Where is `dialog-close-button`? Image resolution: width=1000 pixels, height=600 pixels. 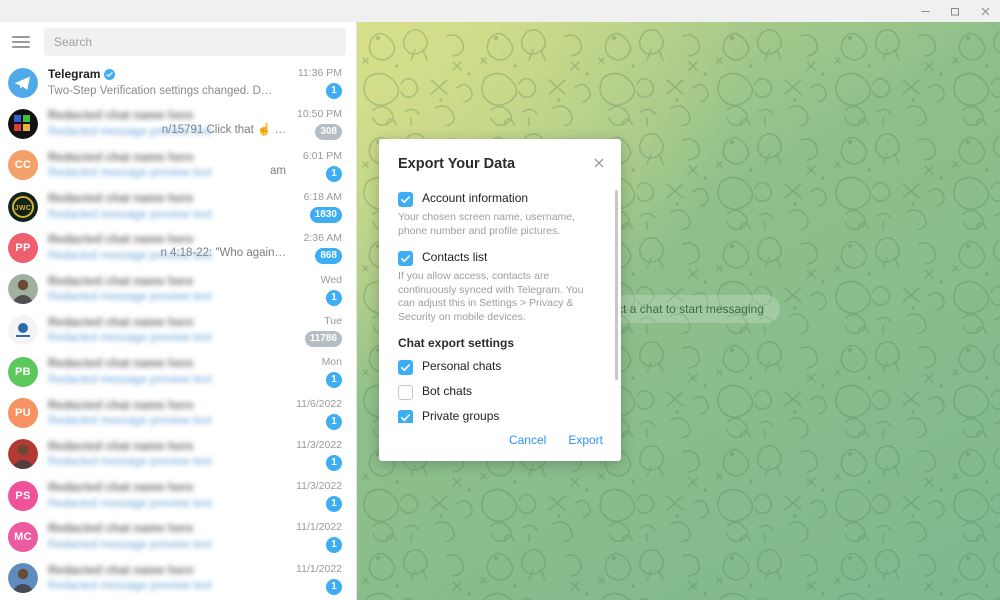
dialog-close-button is located at coordinates (599, 163).